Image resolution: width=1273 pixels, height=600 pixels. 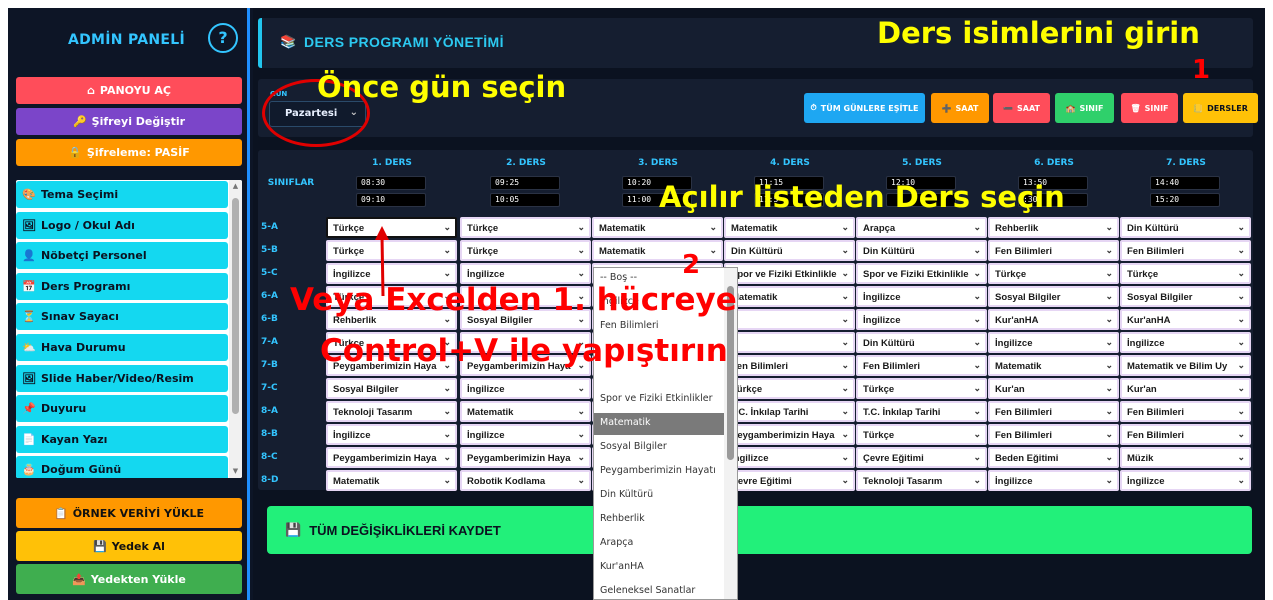 What do you see at coordinates (960, 108) in the screenshot?
I see `add-hour-button: ➕ SAAT` at bounding box center [960, 108].